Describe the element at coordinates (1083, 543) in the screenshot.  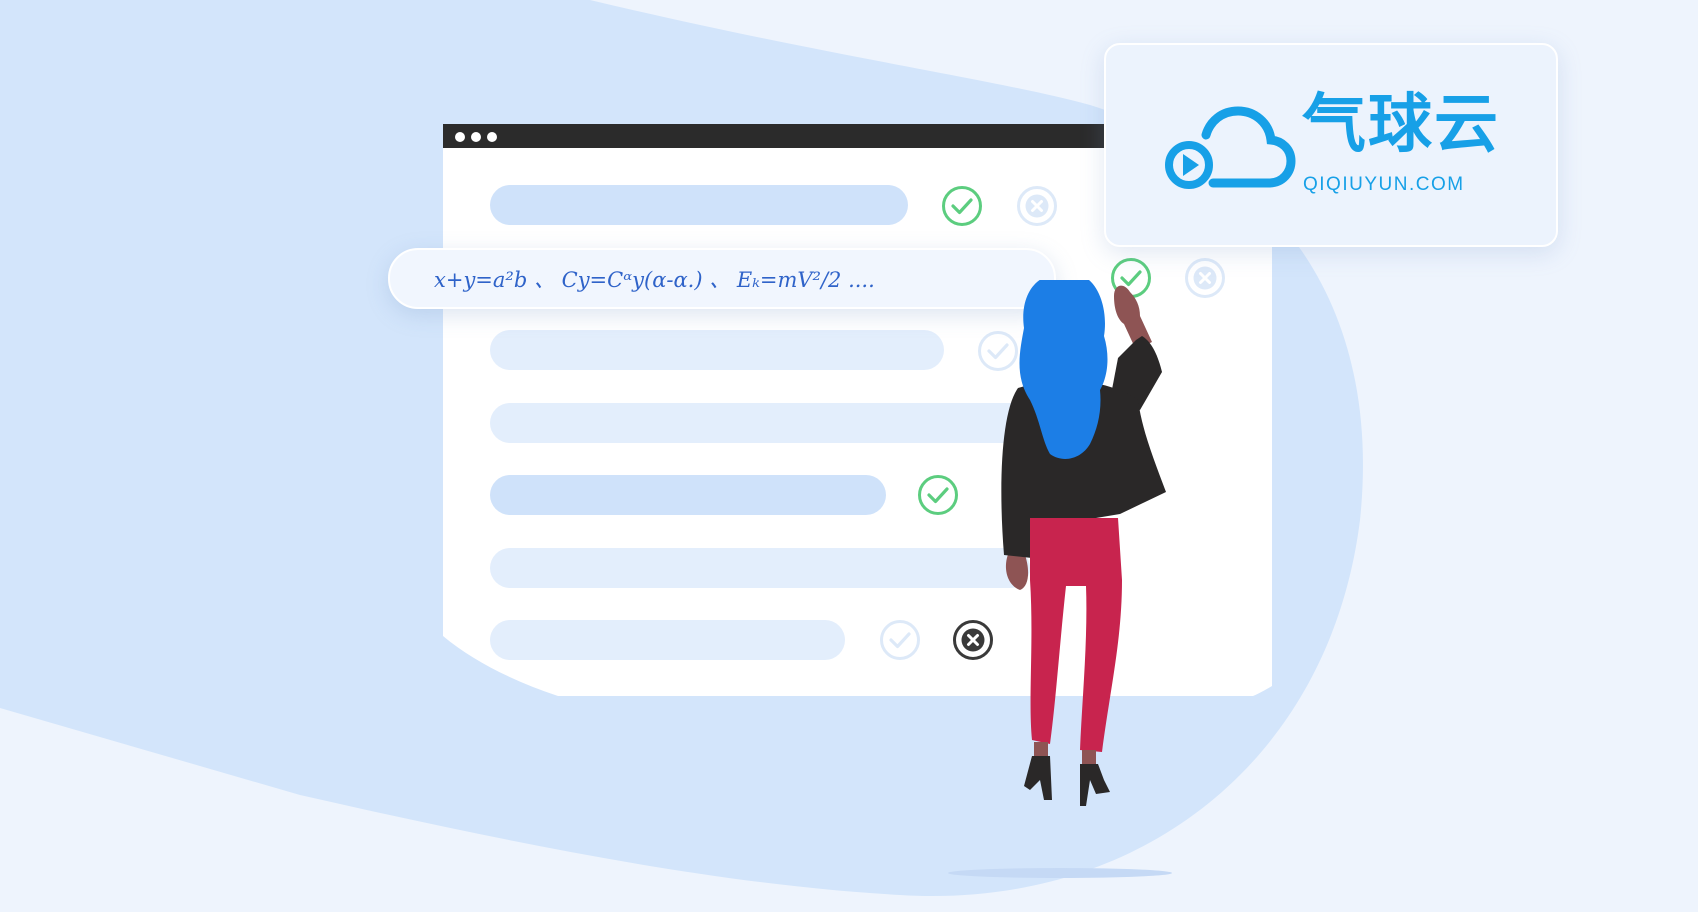
I see `woman-illustration` at that location.